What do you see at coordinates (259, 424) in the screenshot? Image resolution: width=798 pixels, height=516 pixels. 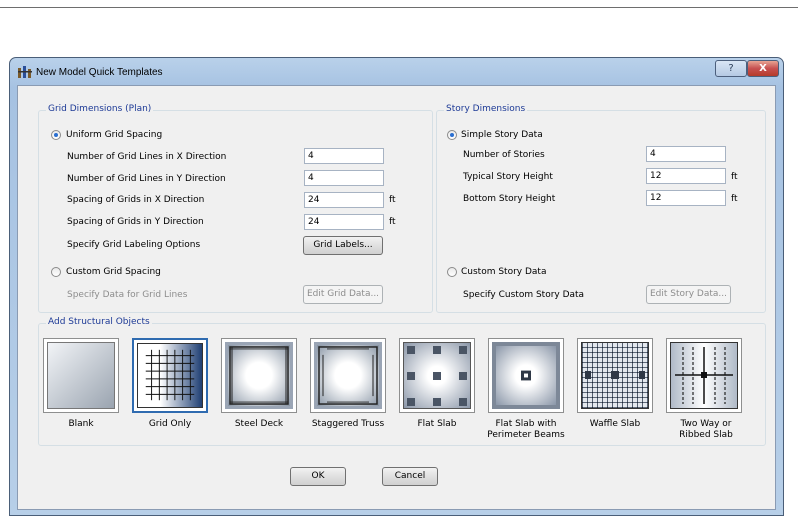 I see `steel-deck-label: Steel Deck` at bounding box center [259, 424].